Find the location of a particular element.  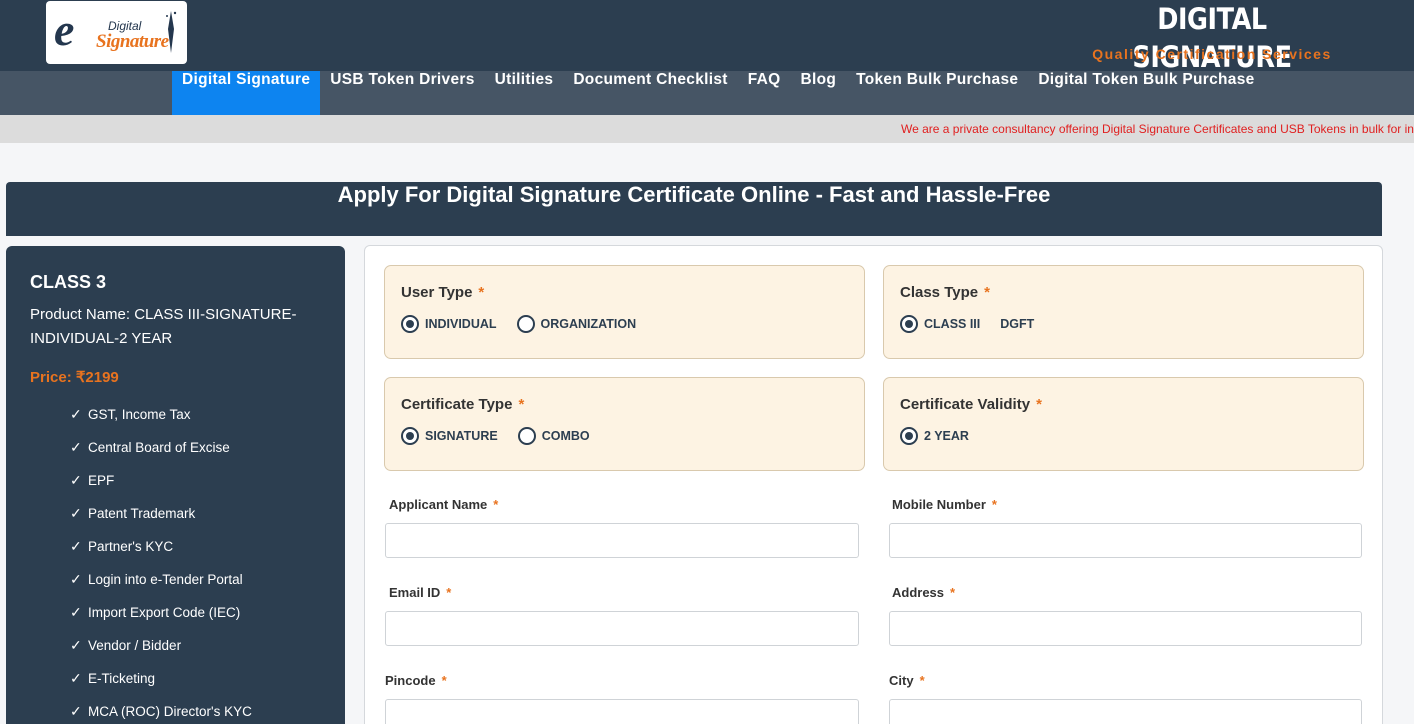

pen-icon is located at coordinates (171, 32).